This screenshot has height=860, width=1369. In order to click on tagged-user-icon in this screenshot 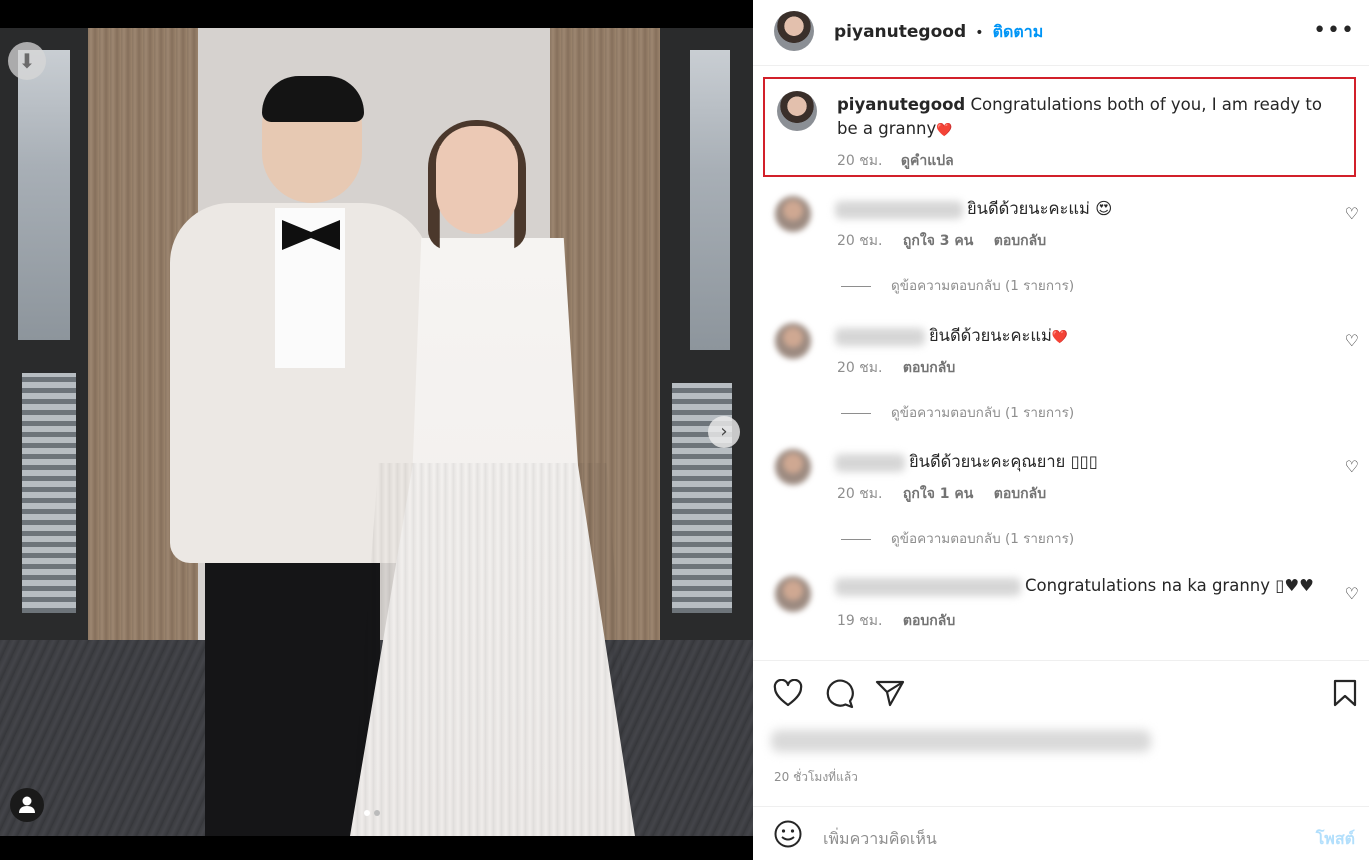, I will do `click(27, 805)`.